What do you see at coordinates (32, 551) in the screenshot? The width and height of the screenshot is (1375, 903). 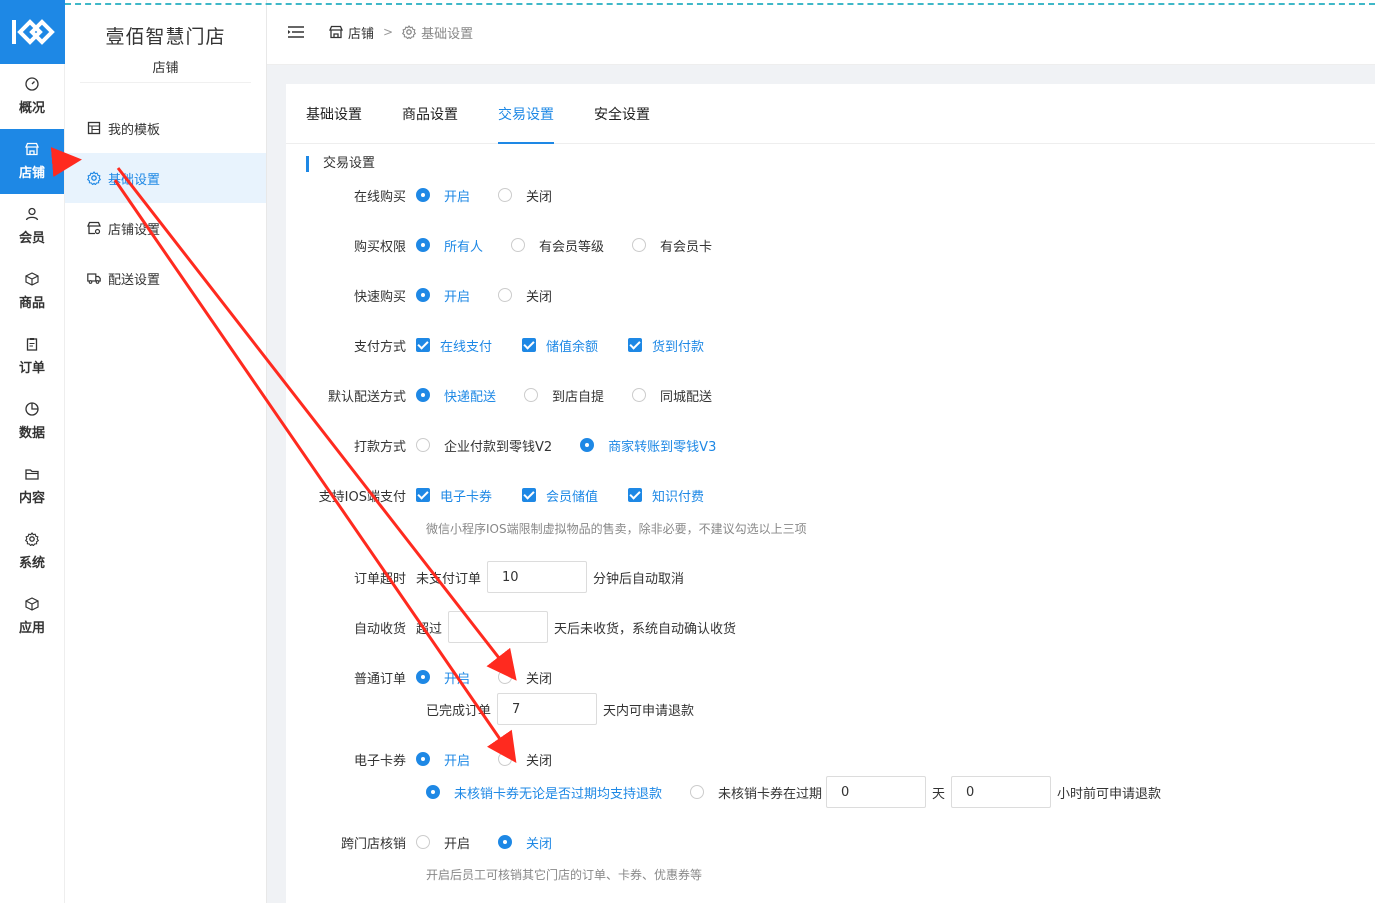 I see `nav-system: 系统` at bounding box center [32, 551].